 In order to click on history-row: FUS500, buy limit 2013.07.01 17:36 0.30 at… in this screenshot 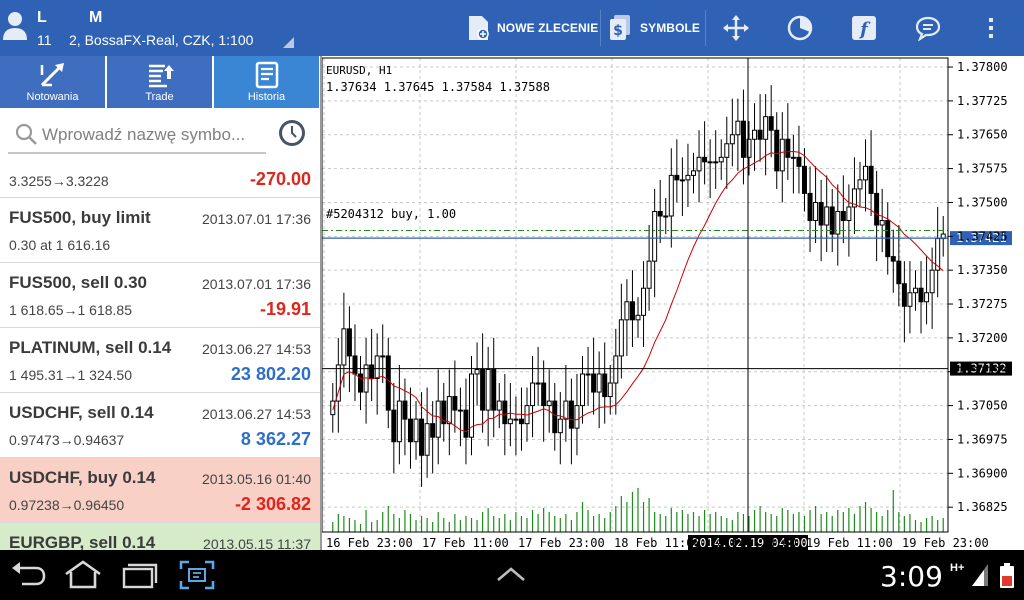, I will do `click(160, 230)`.